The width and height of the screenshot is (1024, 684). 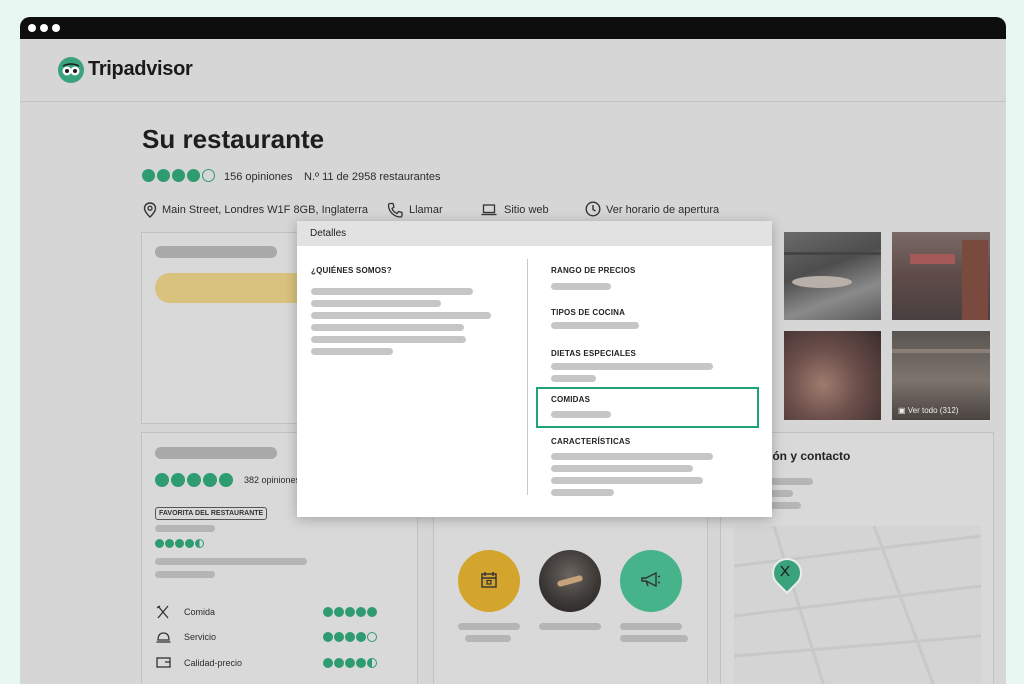 I want to click on clock-icon, so click(x=593, y=209).